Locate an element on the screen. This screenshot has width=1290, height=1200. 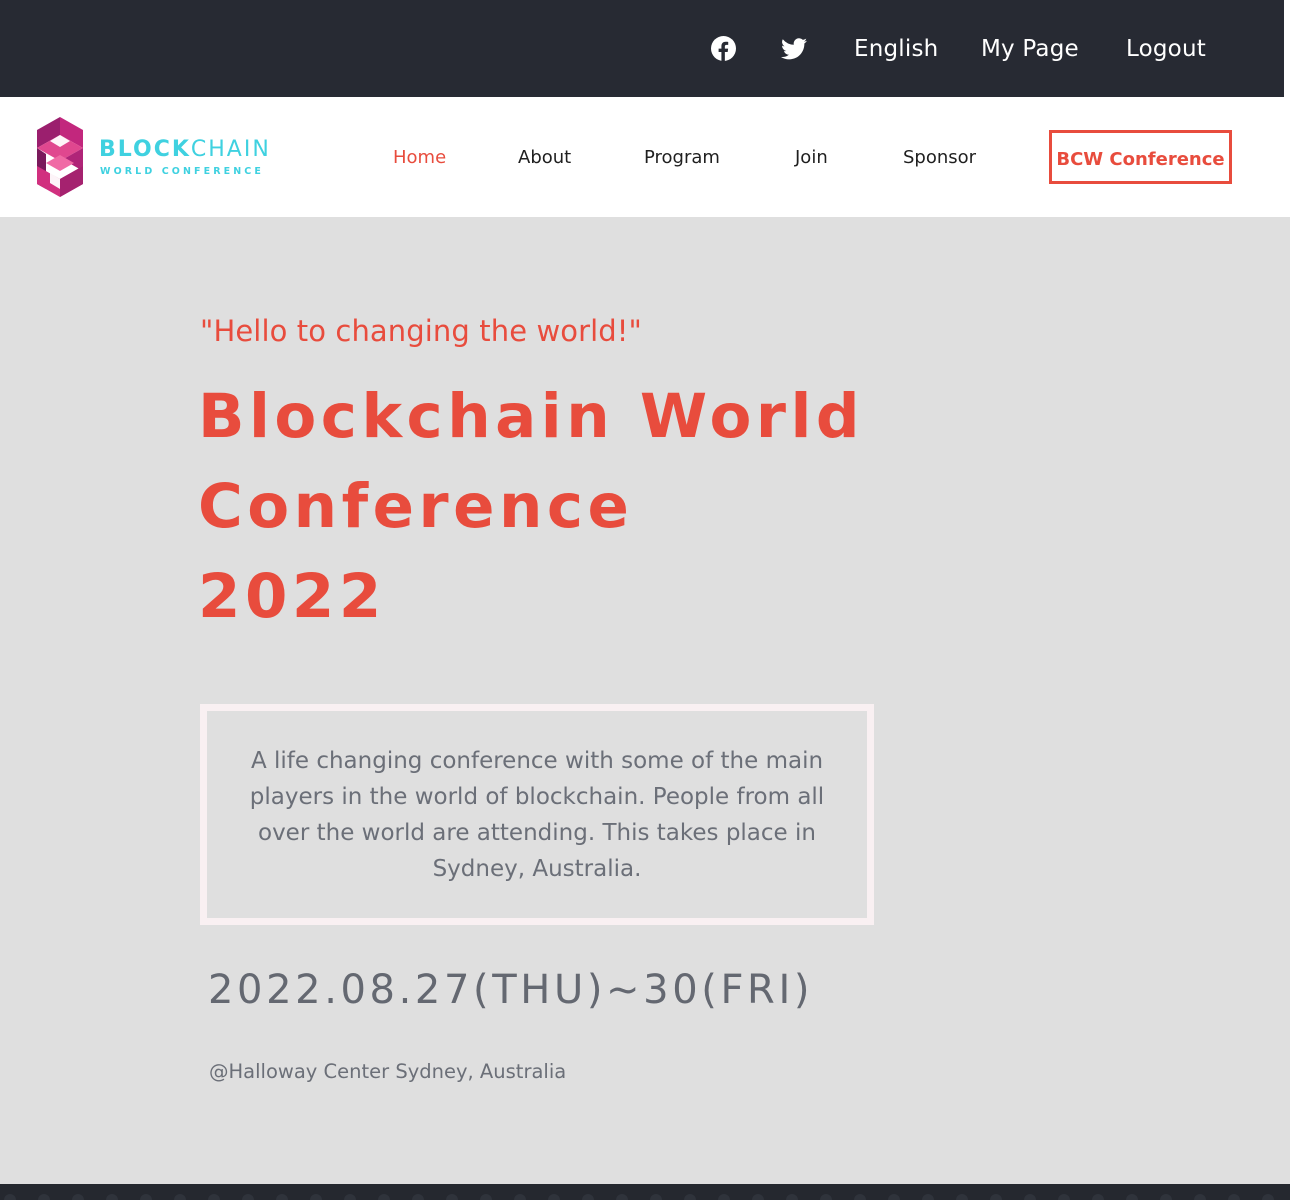
language-selector: English is located at coordinates (896, 48).